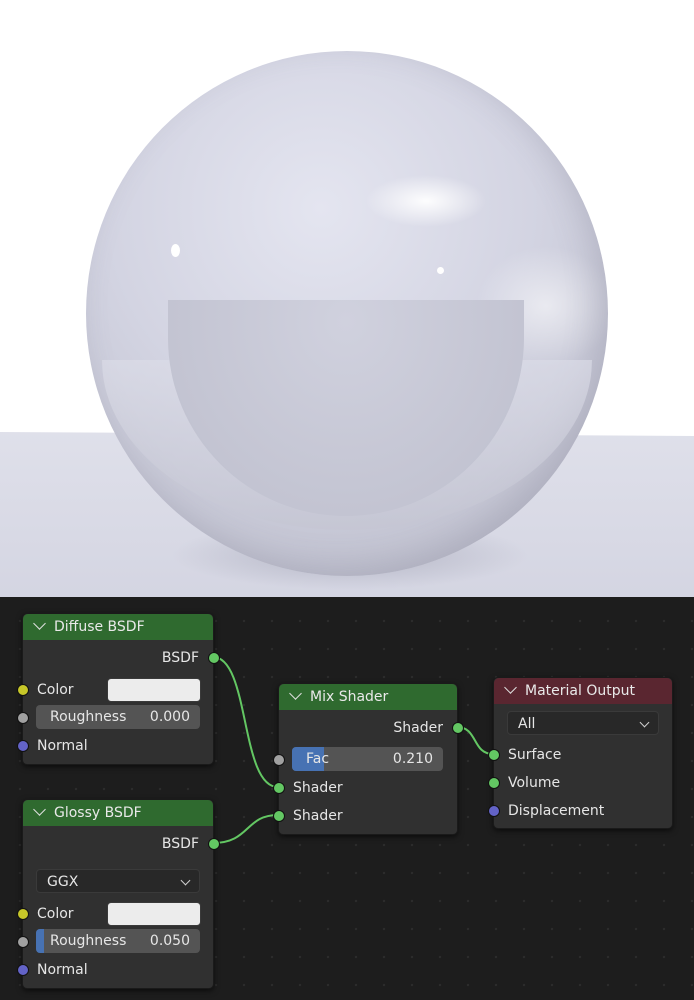  What do you see at coordinates (318, 759) in the screenshot?
I see `fac-label: Fac` at bounding box center [318, 759].